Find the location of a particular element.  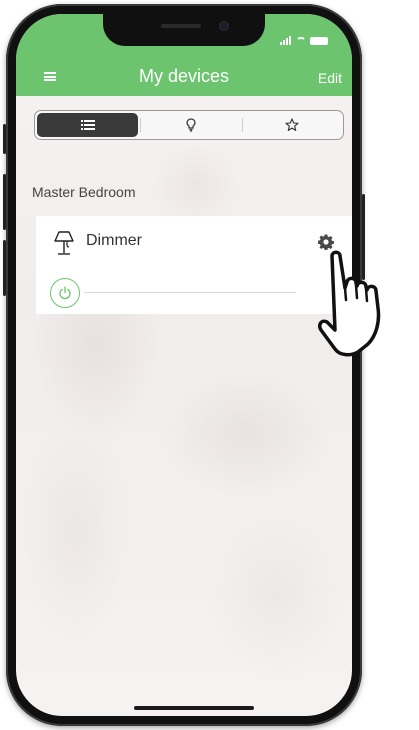

view-segmented-control is located at coordinates (189, 125).